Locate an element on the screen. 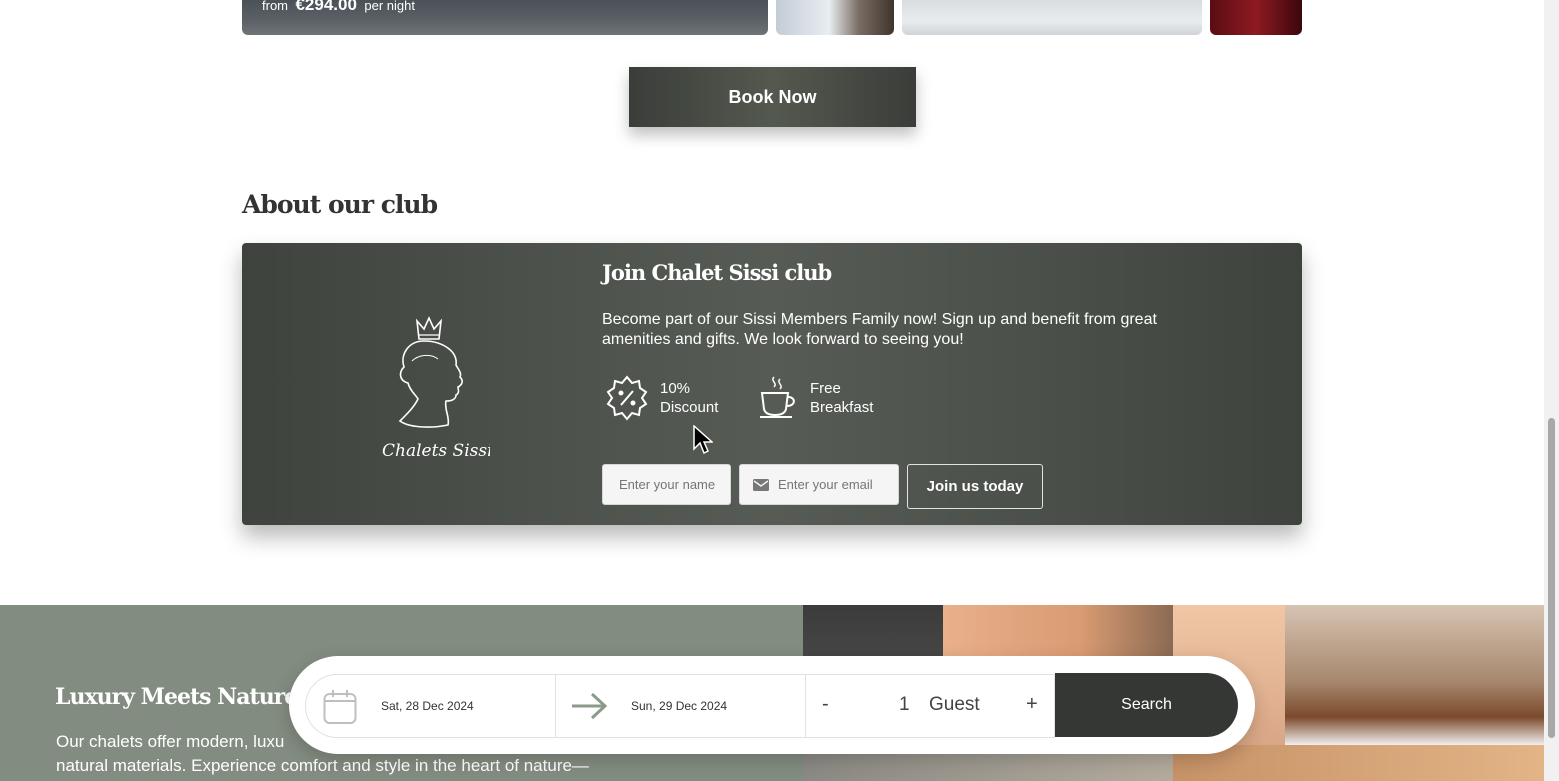 The height and width of the screenshot is (781, 1559). perk-breakfast: Free Breakfast is located at coordinates (818, 398).